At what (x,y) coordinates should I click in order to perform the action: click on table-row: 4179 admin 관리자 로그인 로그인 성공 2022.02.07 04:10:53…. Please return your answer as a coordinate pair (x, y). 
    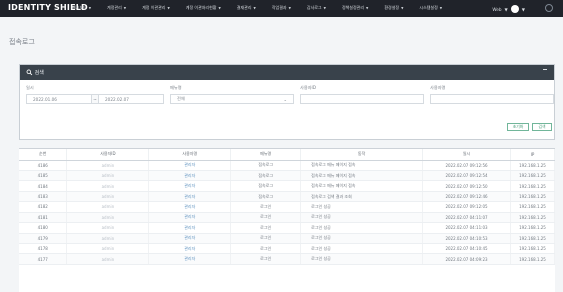
    Looking at the image, I should click on (287, 239).